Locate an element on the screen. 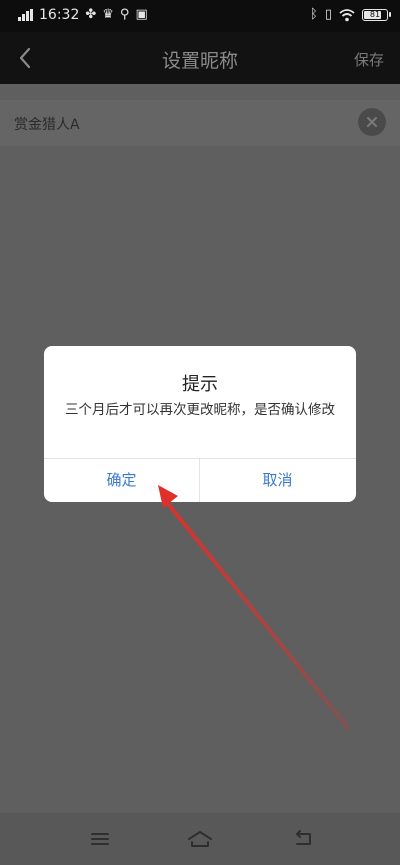  home-icon is located at coordinates (200, 839).